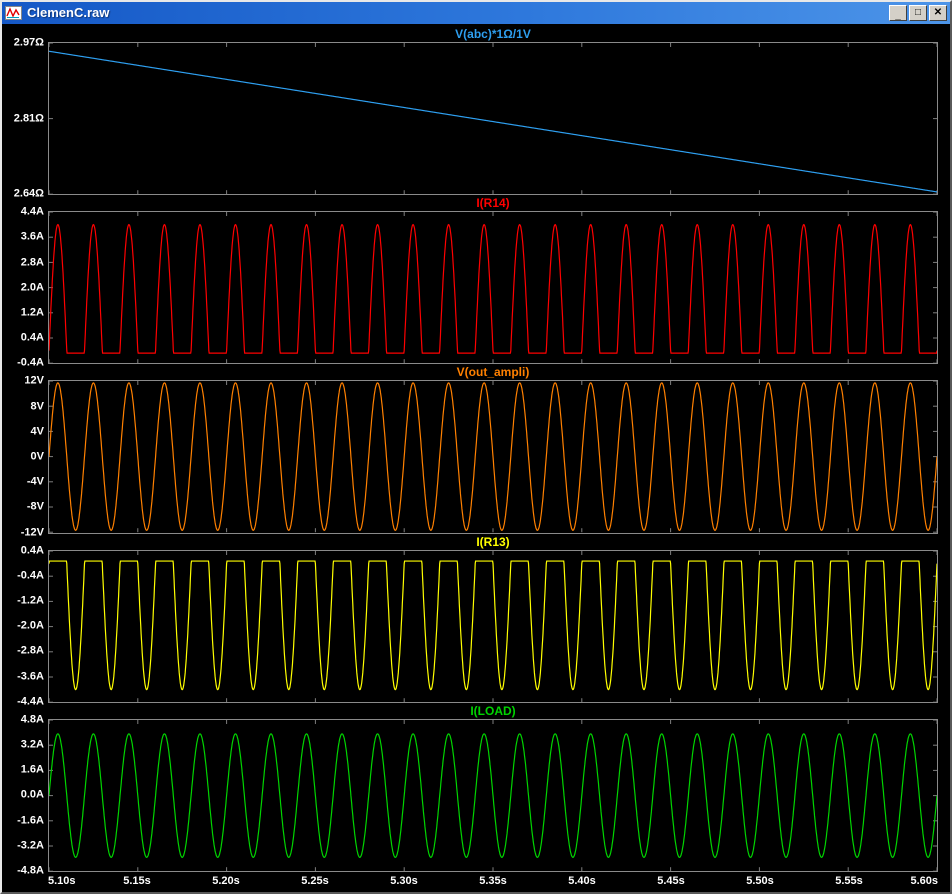  What do you see at coordinates (30, 600) in the screenshot?
I see `y-tick-label: -1.2A` at bounding box center [30, 600].